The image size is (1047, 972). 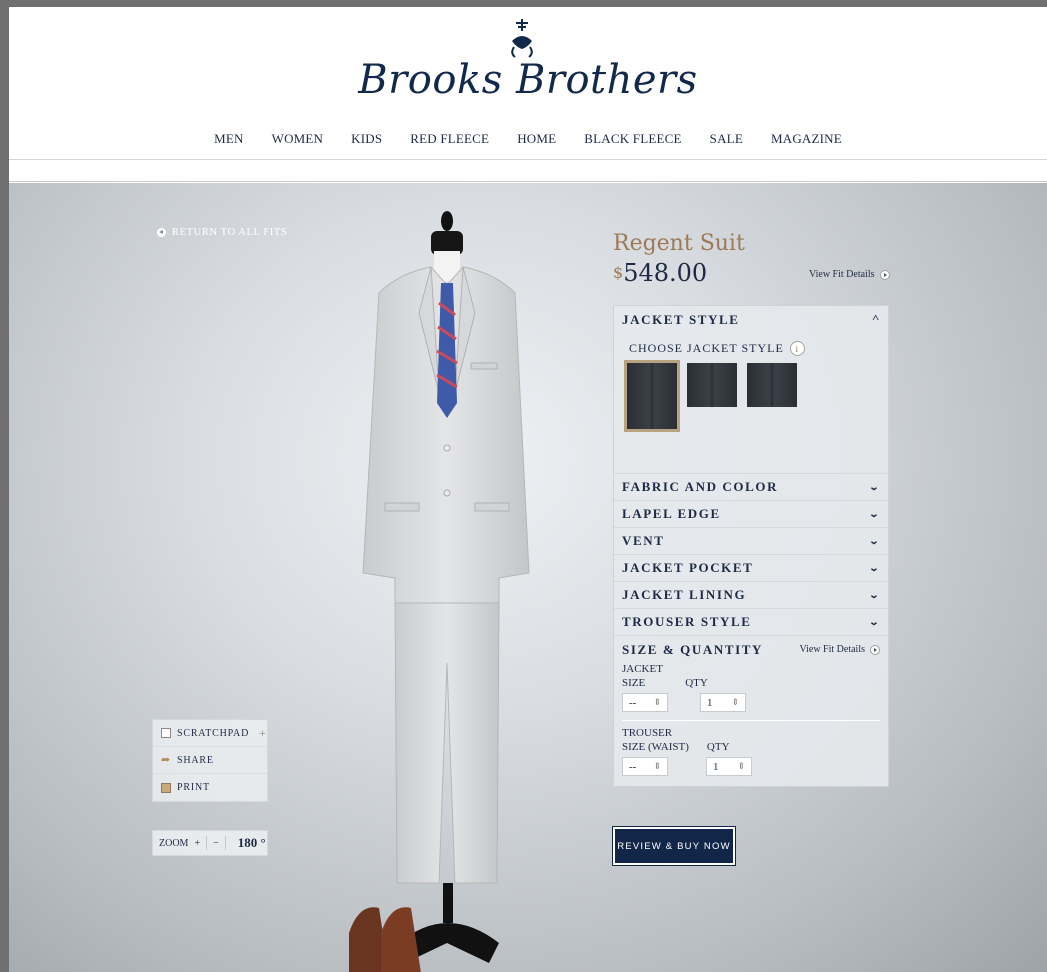 I want to click on trouser-selects: -- ⇕ 1 ⇕, so click(x=751, y=766).